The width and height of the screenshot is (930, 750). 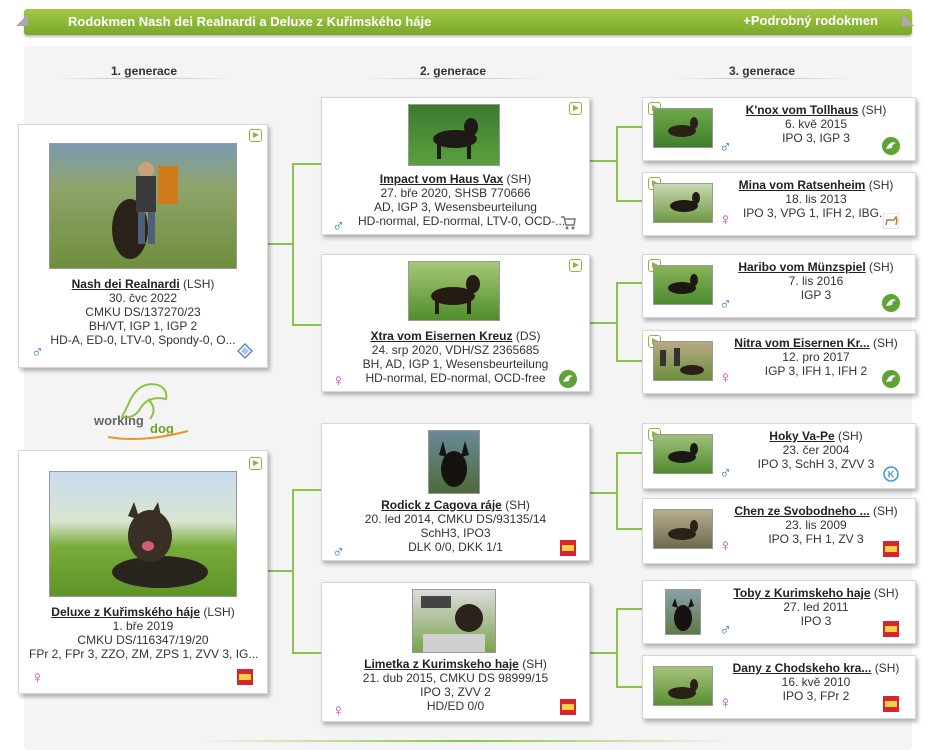 What do you see at coordinates (816, 525) in the screenshot?
I see `dog-birth-date: 23. lis 2009` at bounding box center [816, 525].